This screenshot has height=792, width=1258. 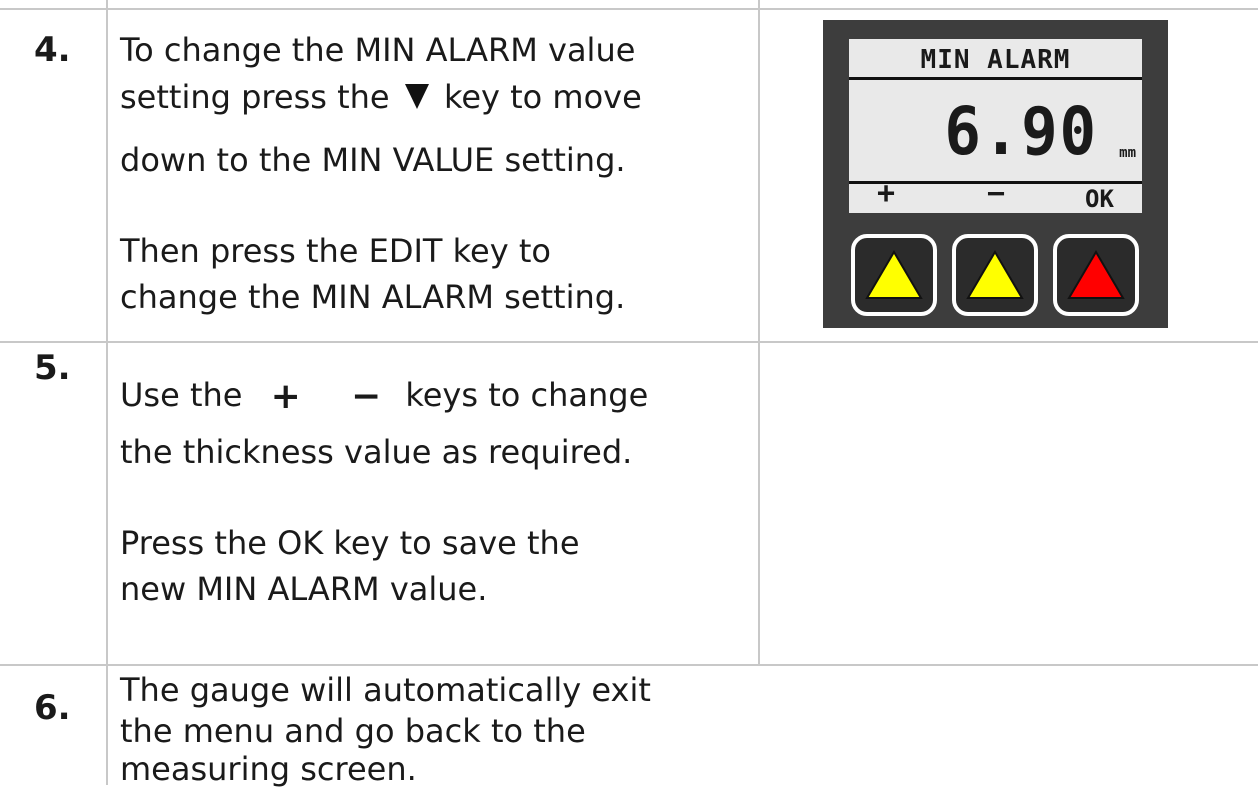 I want to click on left-yellow-button, so click(x=894, y=275).